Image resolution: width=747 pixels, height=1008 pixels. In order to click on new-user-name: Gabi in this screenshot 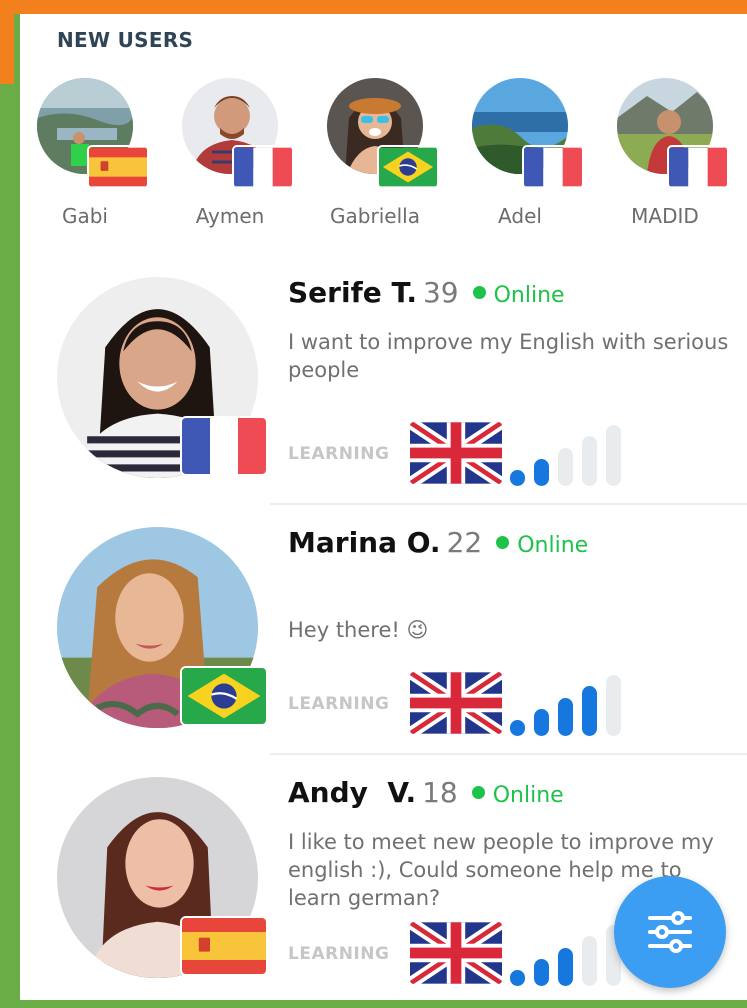, I will do `click(84, 216)`.